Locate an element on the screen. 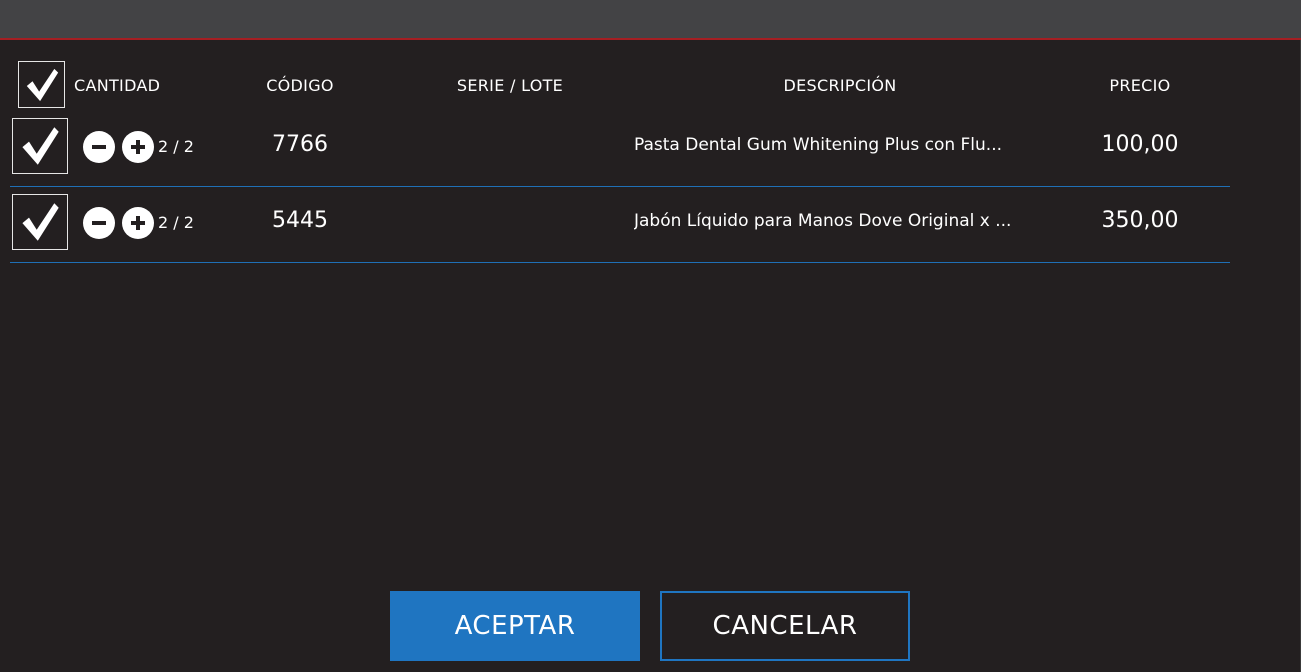  header-precio: PRECIO is located at coordinates (1140, 85).